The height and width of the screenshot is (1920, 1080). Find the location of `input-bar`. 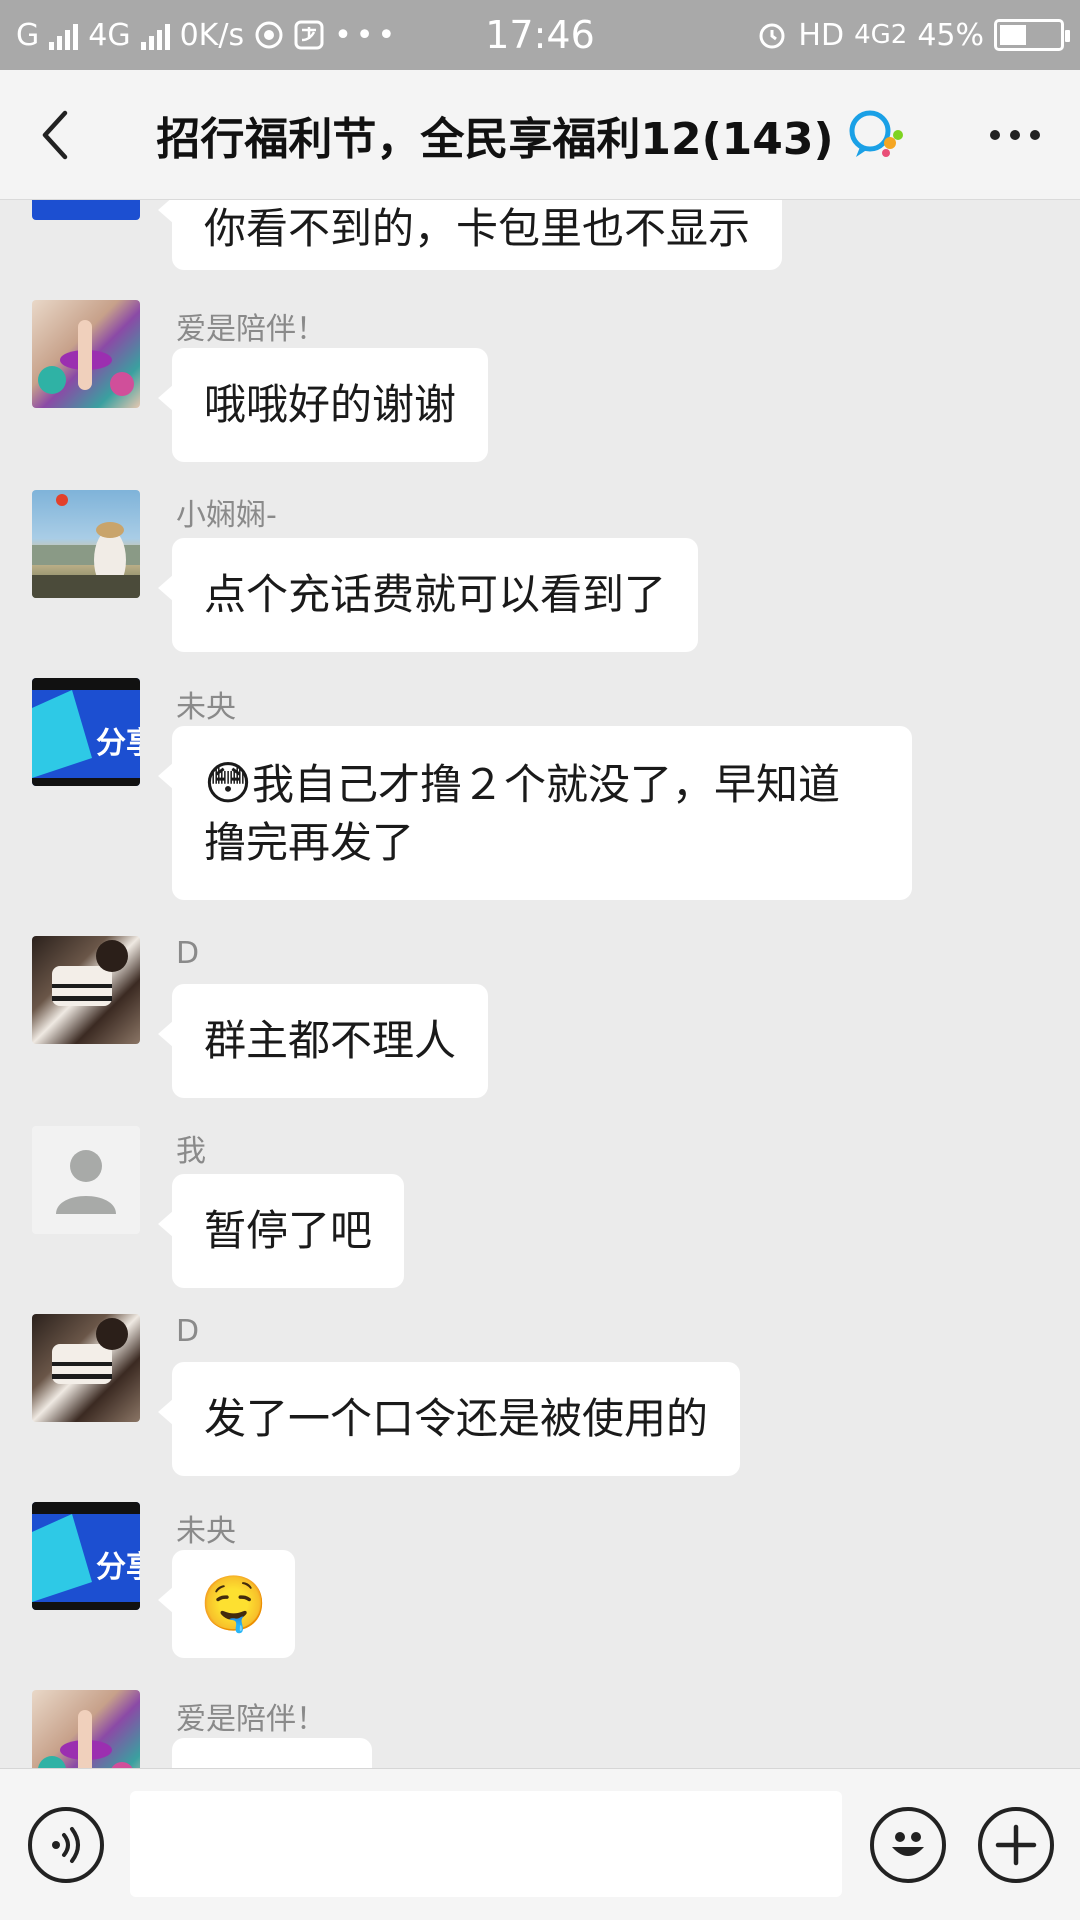

input-bar is located at coordinates (540, 1844).